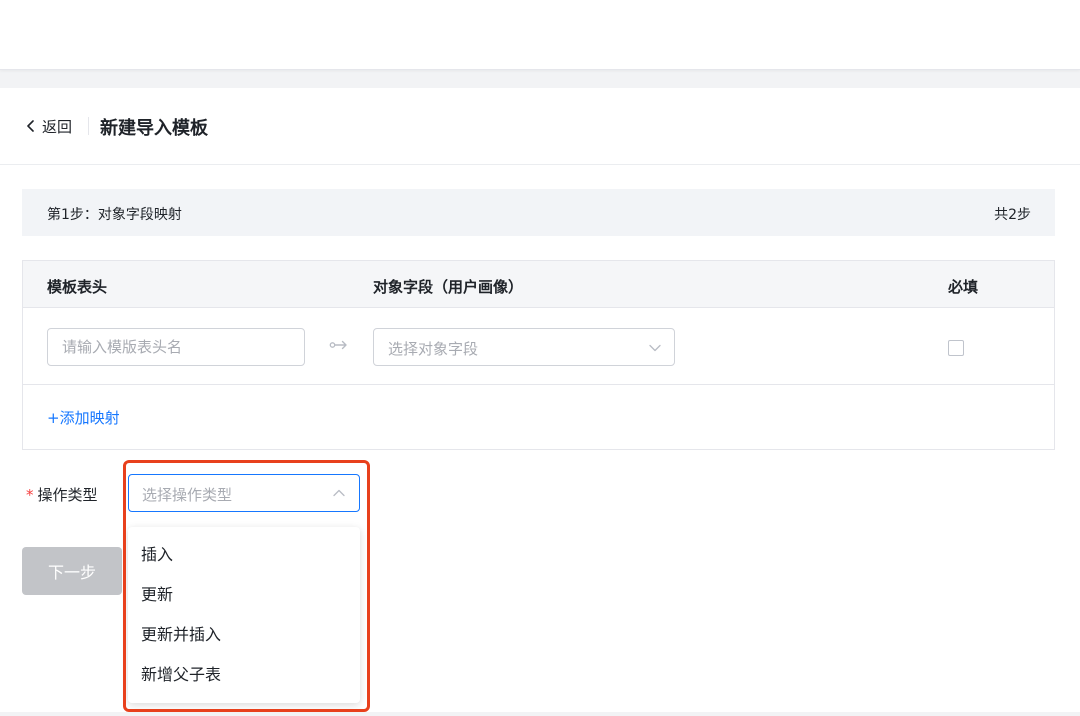 The height and width of the screenshot is (716, 1080). Describe the element at coordinates (963, 287) in the screenshot. I see `column-required: 必填` at that location.